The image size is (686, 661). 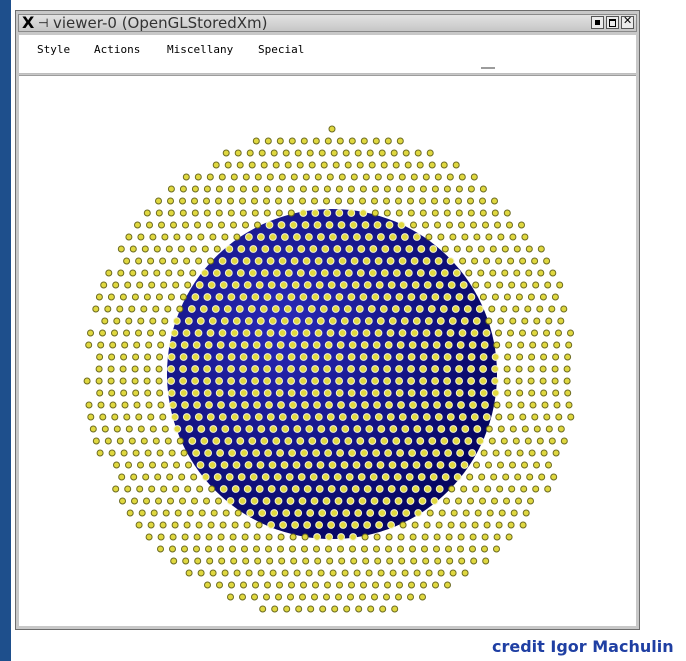 What do you see at coordinates (53, 49) in the screenshot?
I see `menu-style: Style` at bounding box center [53, 49].